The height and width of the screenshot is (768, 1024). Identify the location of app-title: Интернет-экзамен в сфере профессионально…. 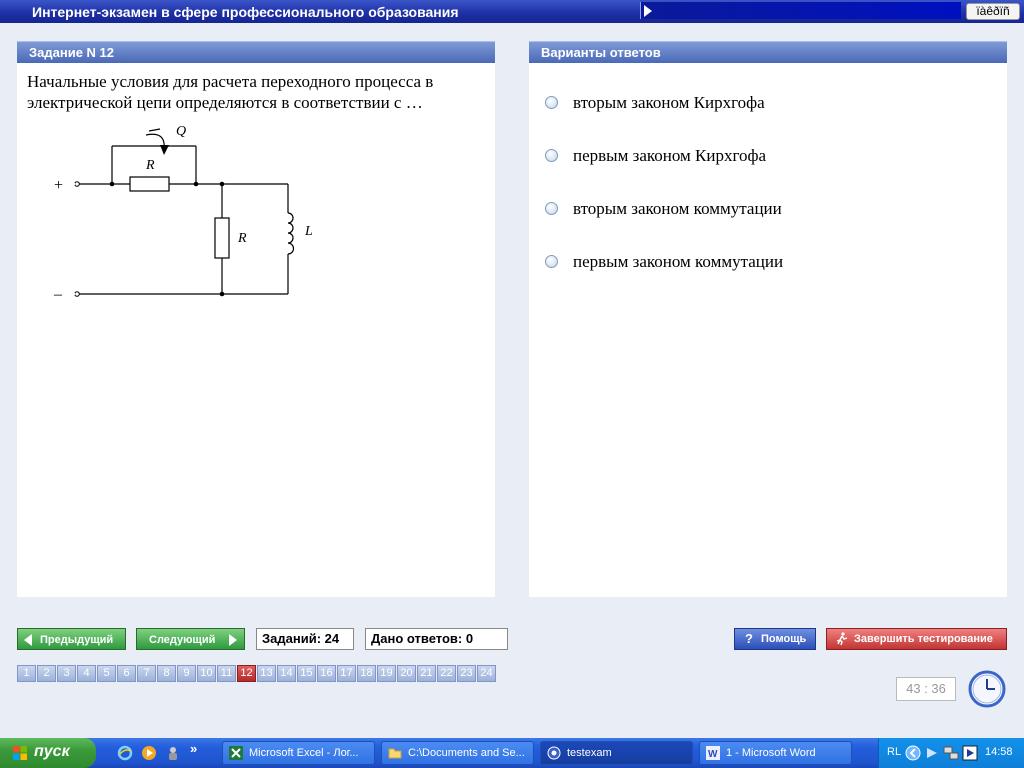
(245, 12).